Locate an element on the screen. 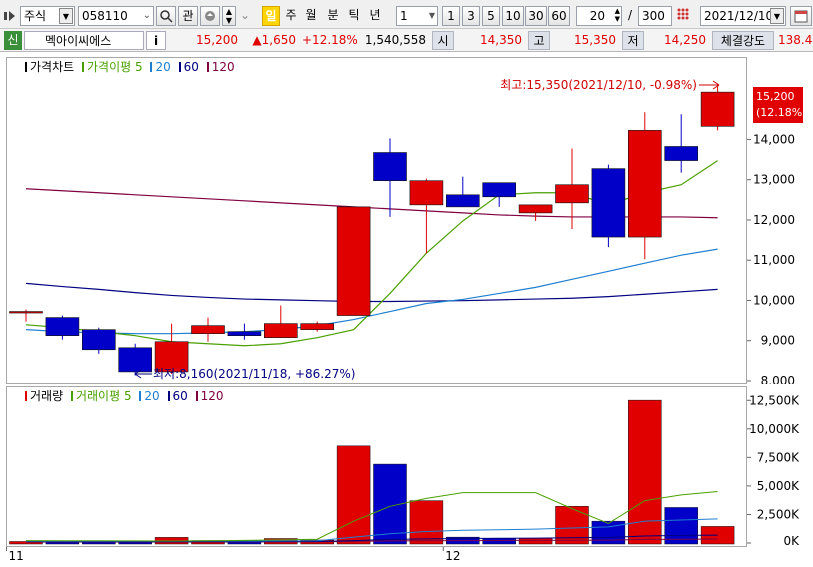  price-change: ▲1,650 is located at coordinates (274, 40).